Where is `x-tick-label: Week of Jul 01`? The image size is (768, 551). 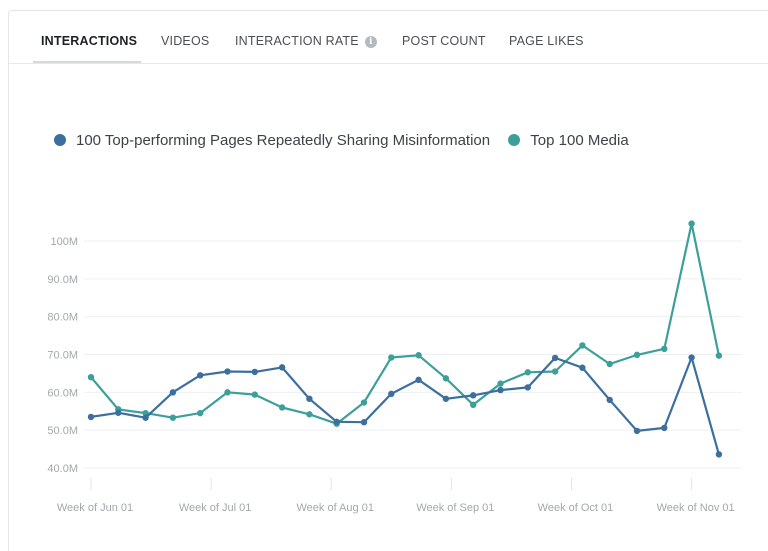
x-tick-label: Week of Jul 01 is located at coordinates (215, 508).